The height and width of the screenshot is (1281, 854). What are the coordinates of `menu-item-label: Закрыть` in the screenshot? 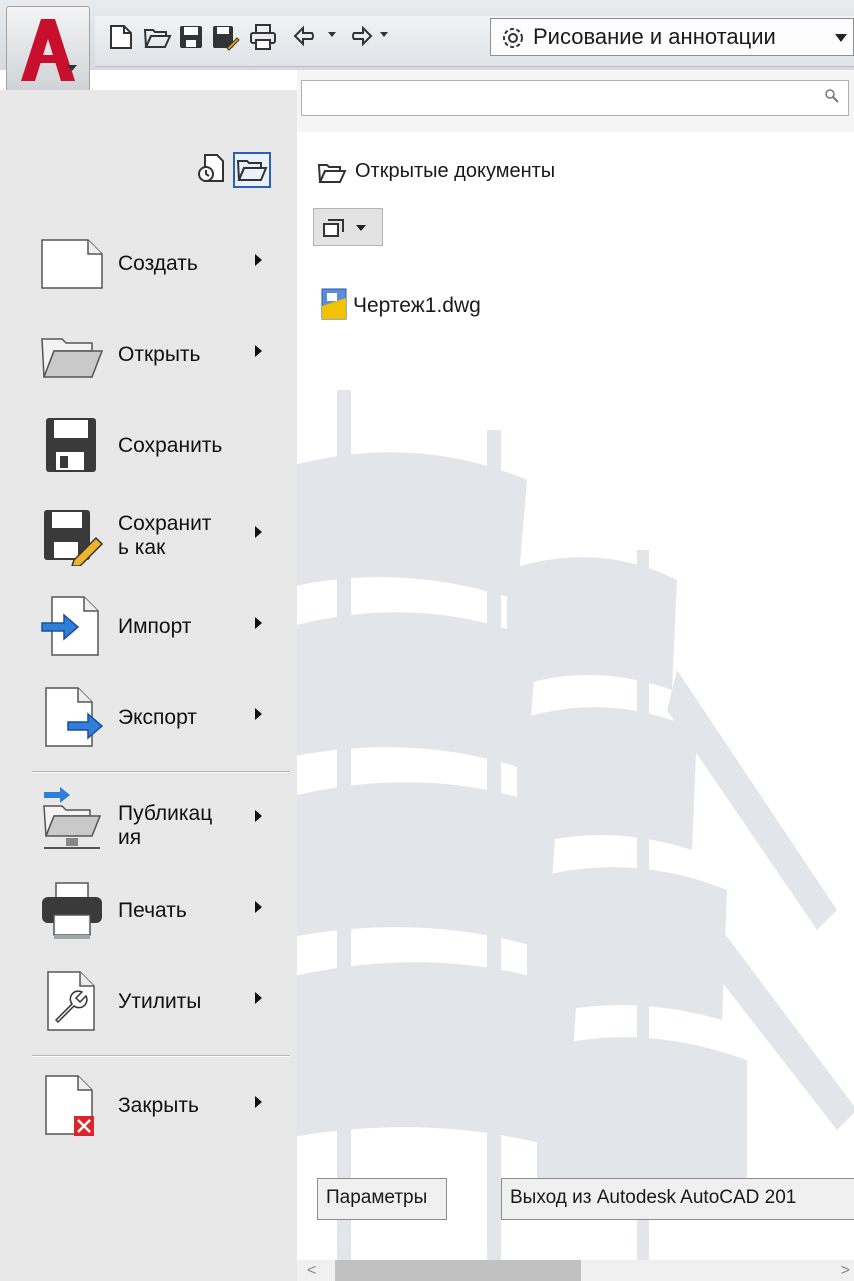 It's located at (158, 1105).